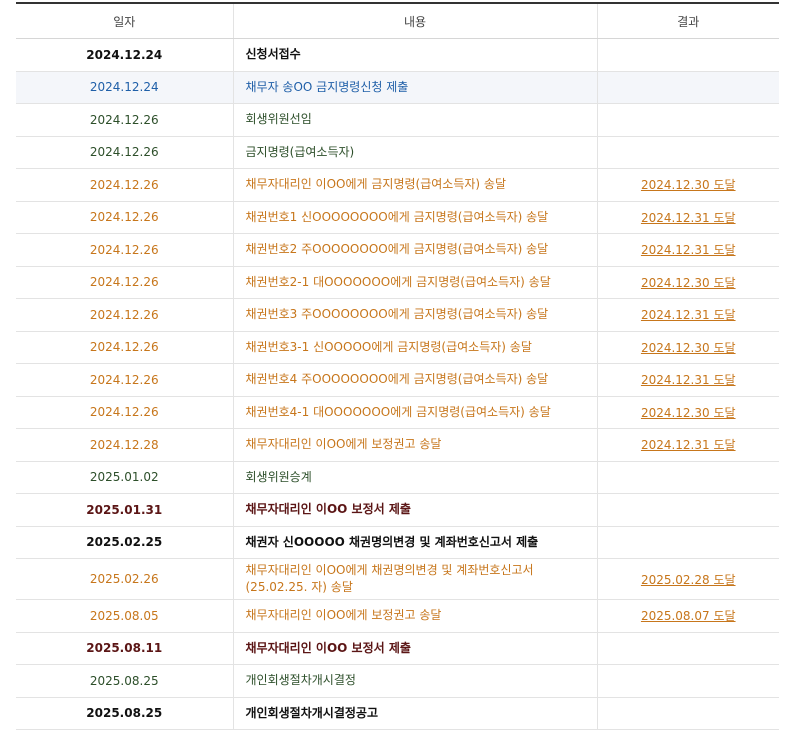 The width and height of the screenshot is (787, 730). I want to click on table-row: 2025.08.11 채무자대리인 이OO 보정서 제출, so click(397, 648).